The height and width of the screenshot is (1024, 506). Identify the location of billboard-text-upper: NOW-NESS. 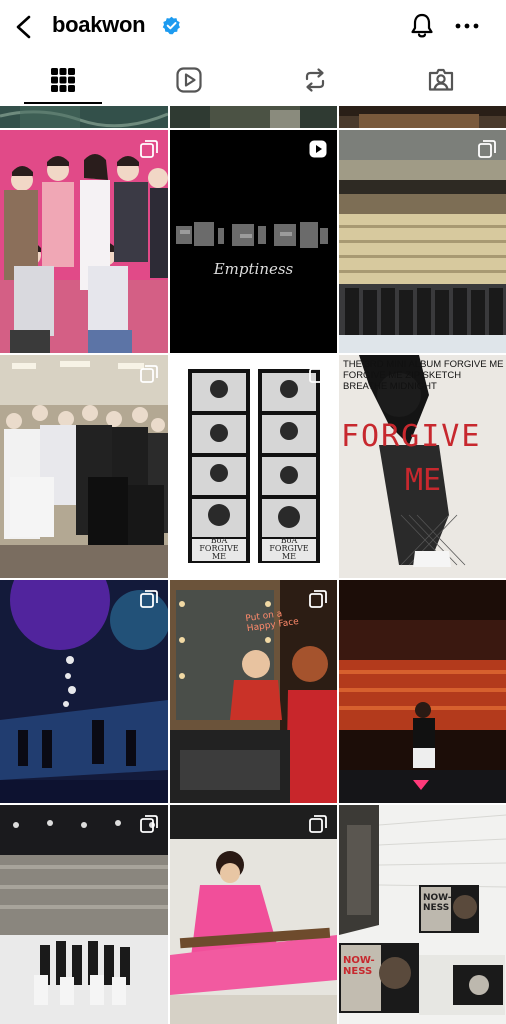
(437, 903).